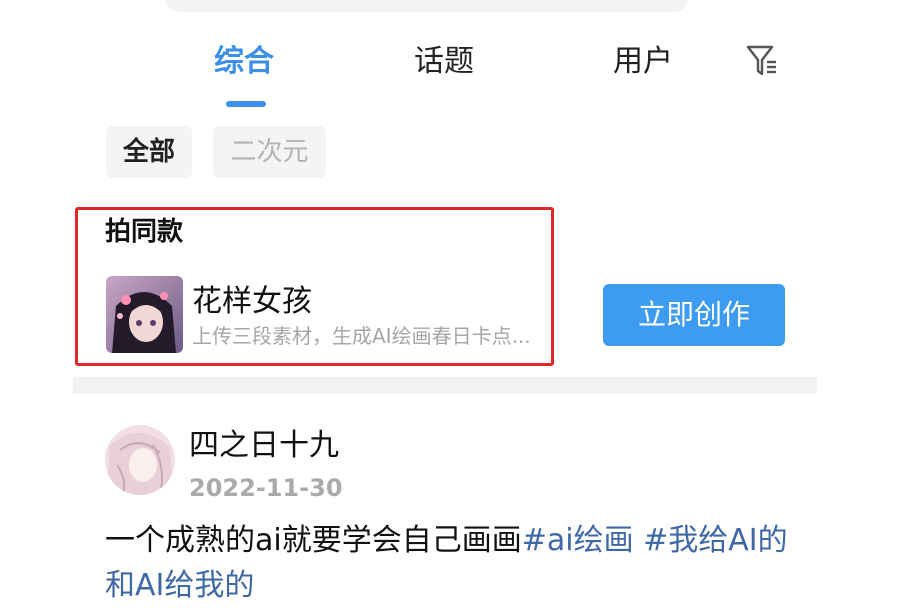  I want to click on chip-all: 全部, so click(149, 152).